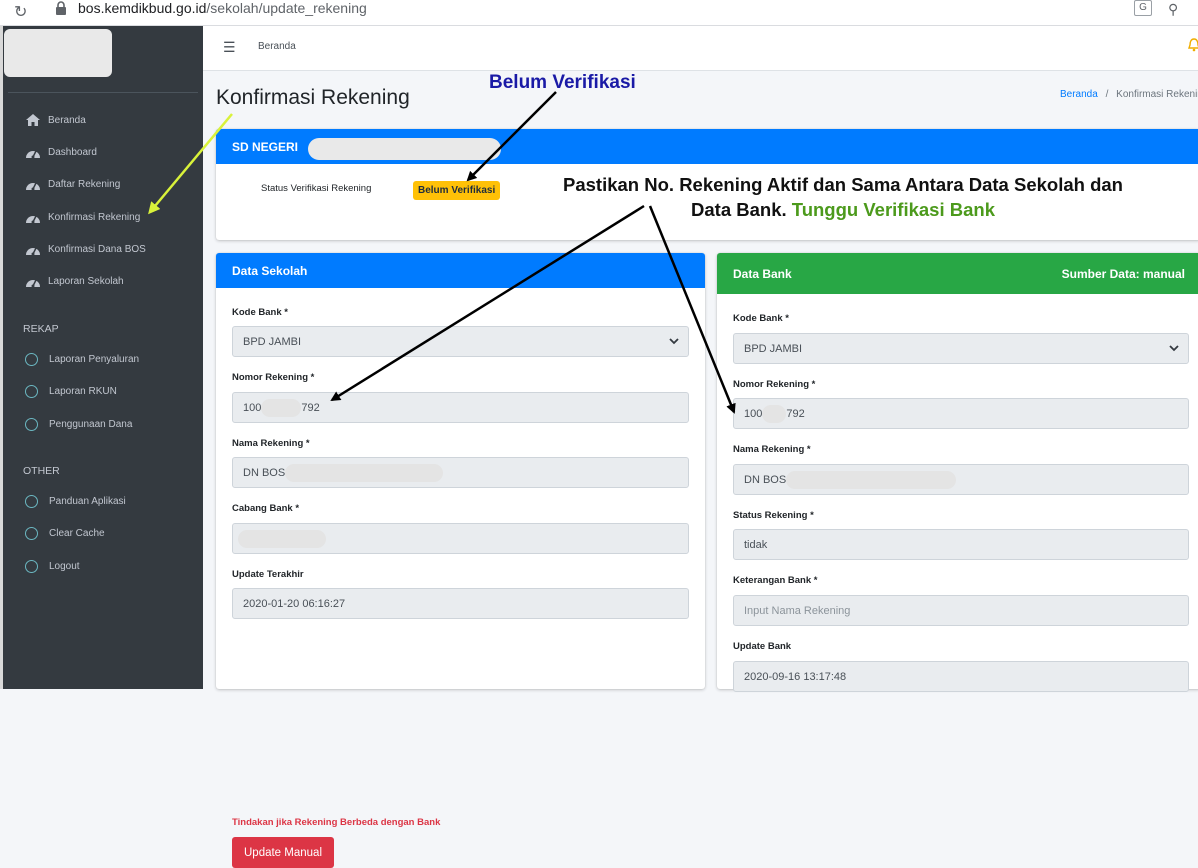 The image size is (1198, 868). Describe the element at coordinates (762, 273) in the screenshot. I see `card-title: Data Bank` at that location.